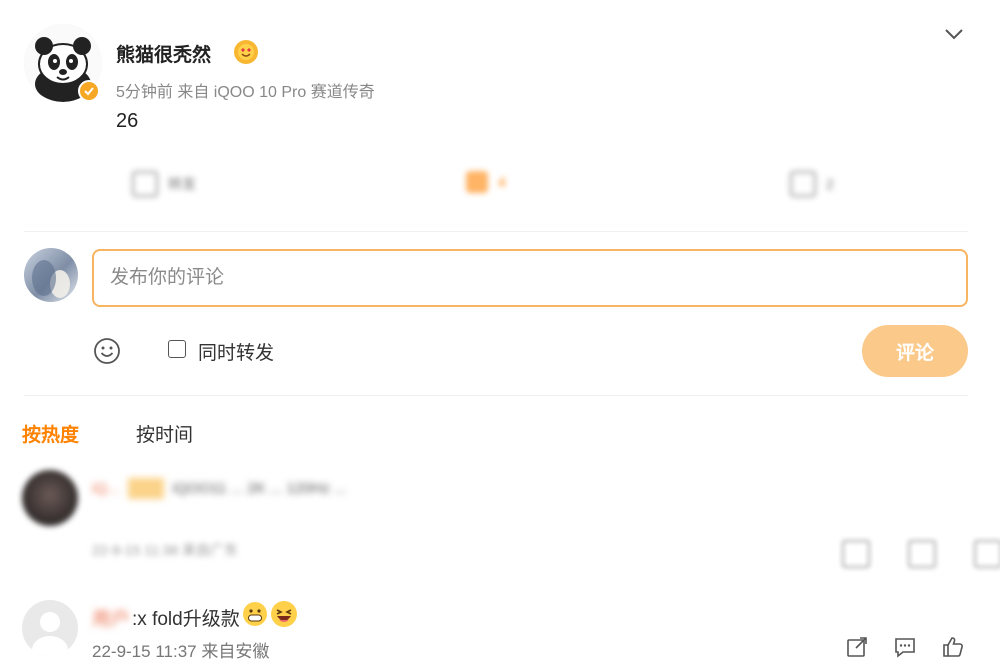 Image resolution: width=1000 pixels, height=670 pixels. I want to click on emoji-picker-icon, so click(107, 351).